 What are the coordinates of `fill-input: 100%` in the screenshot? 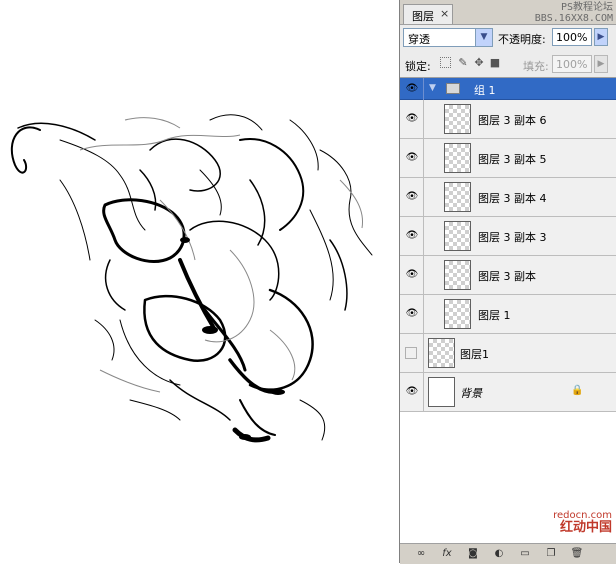 It's located at (572, 64).